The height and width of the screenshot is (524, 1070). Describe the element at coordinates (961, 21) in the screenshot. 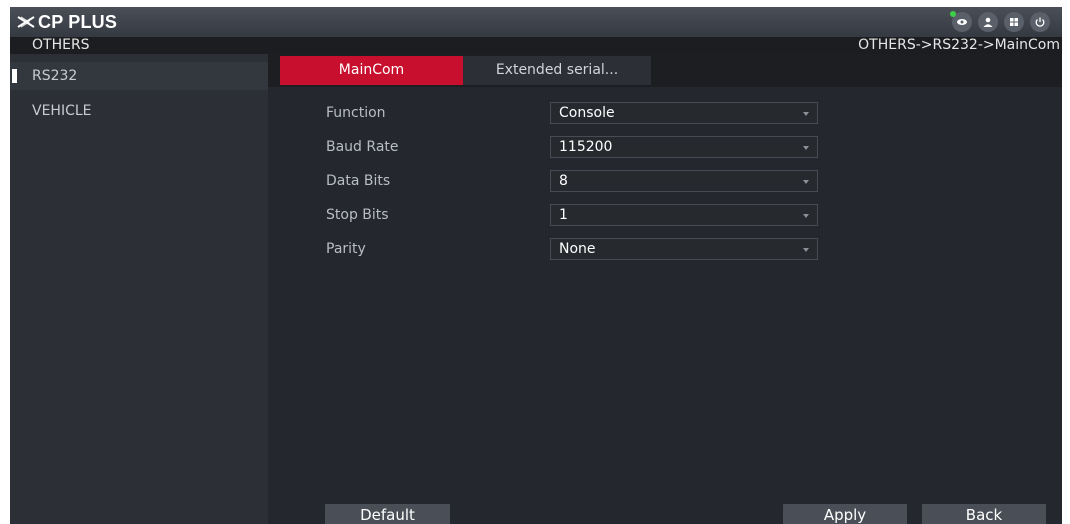

I see `live-view-icon` at that location.